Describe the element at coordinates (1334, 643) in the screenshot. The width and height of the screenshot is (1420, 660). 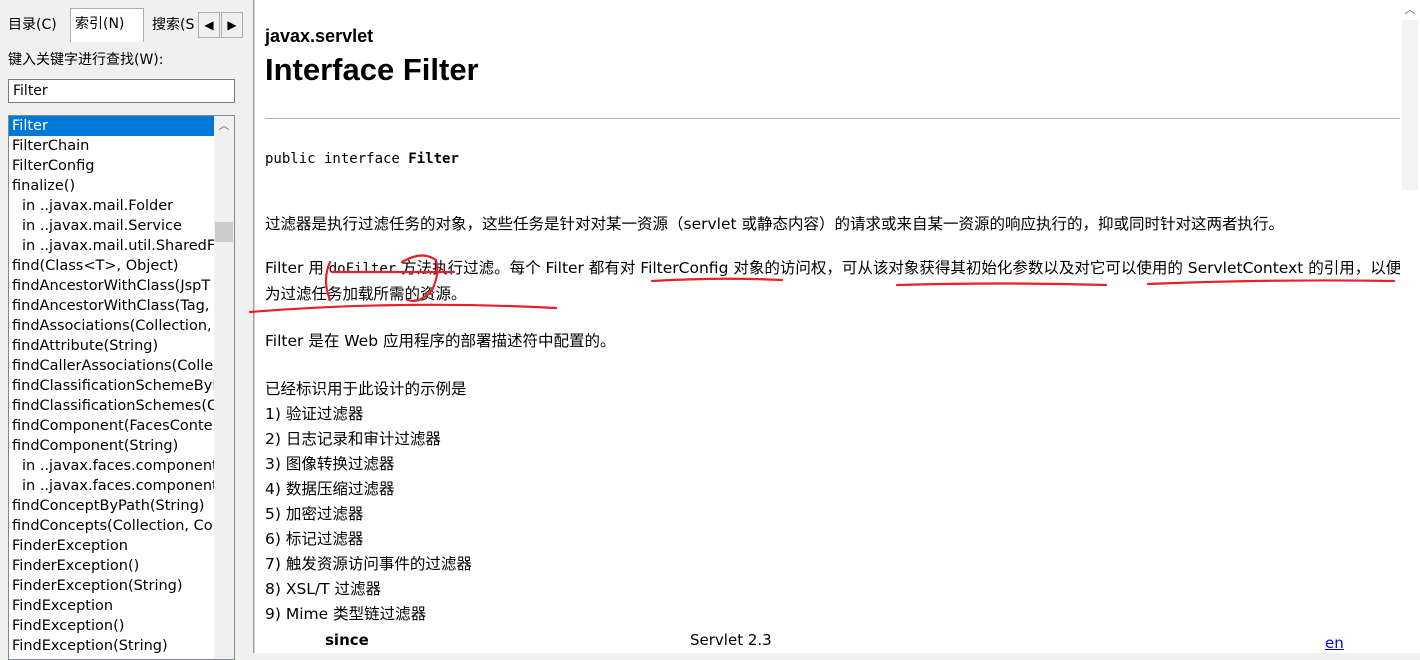
I see `language-link: en` at that location.